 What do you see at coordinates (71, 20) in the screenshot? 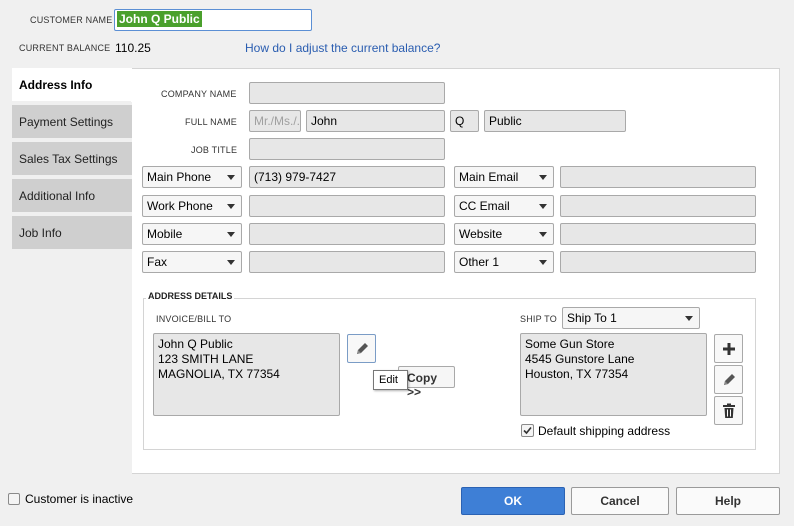
I see `customer-name-label: CUSTOMER NAME` at bounding box center [71, 20].